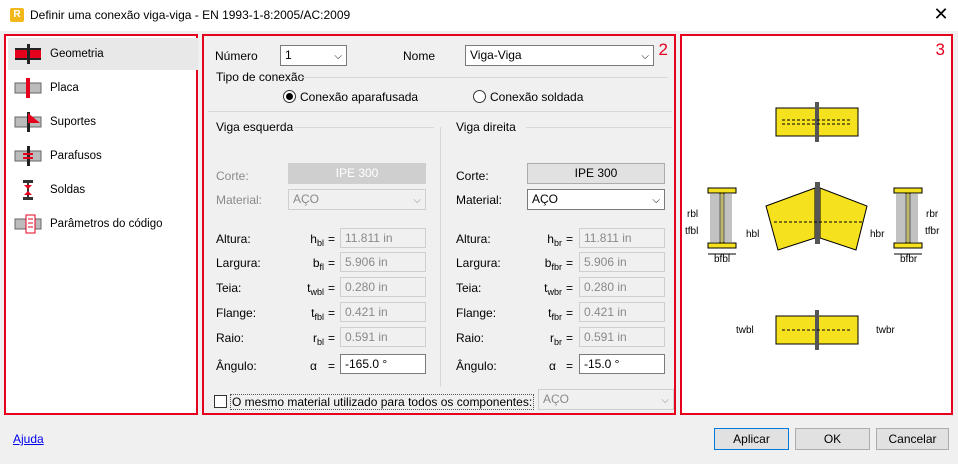  Describe the element at coordinates (596, 199) in the screenshot. I see `right-material-select: AÇO ⌵` at that location.